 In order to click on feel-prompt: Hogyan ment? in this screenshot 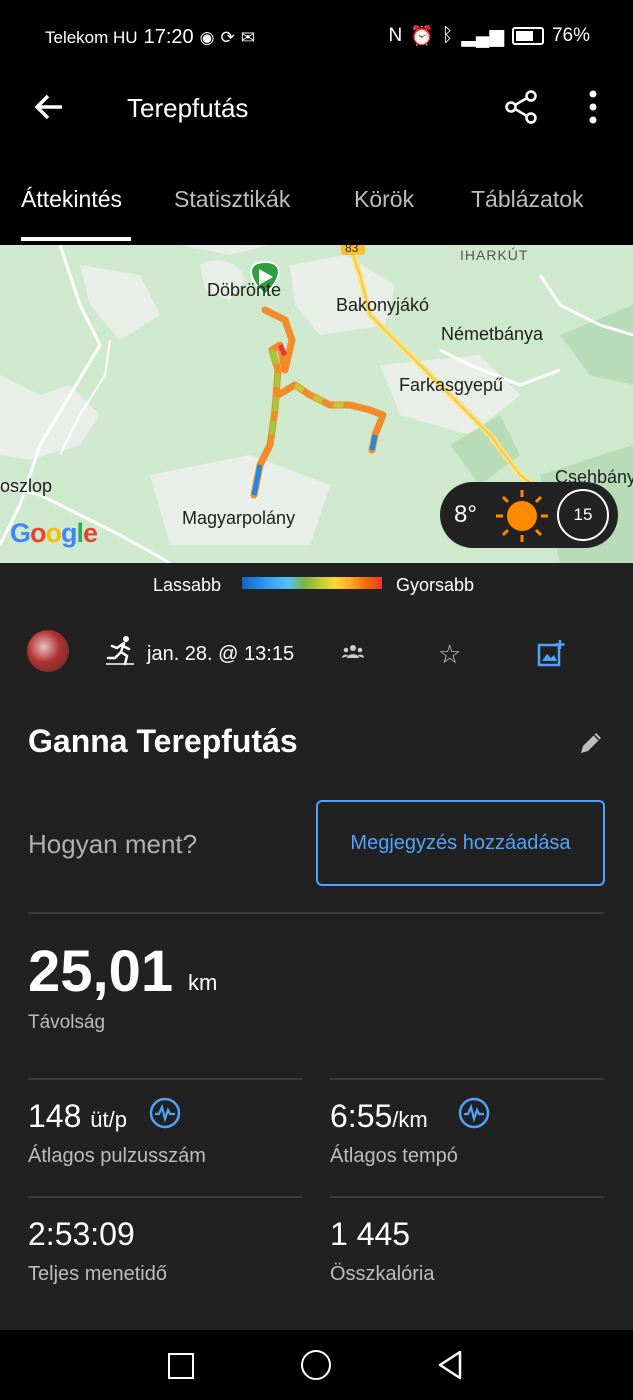, I will do `click(112, 844)`.